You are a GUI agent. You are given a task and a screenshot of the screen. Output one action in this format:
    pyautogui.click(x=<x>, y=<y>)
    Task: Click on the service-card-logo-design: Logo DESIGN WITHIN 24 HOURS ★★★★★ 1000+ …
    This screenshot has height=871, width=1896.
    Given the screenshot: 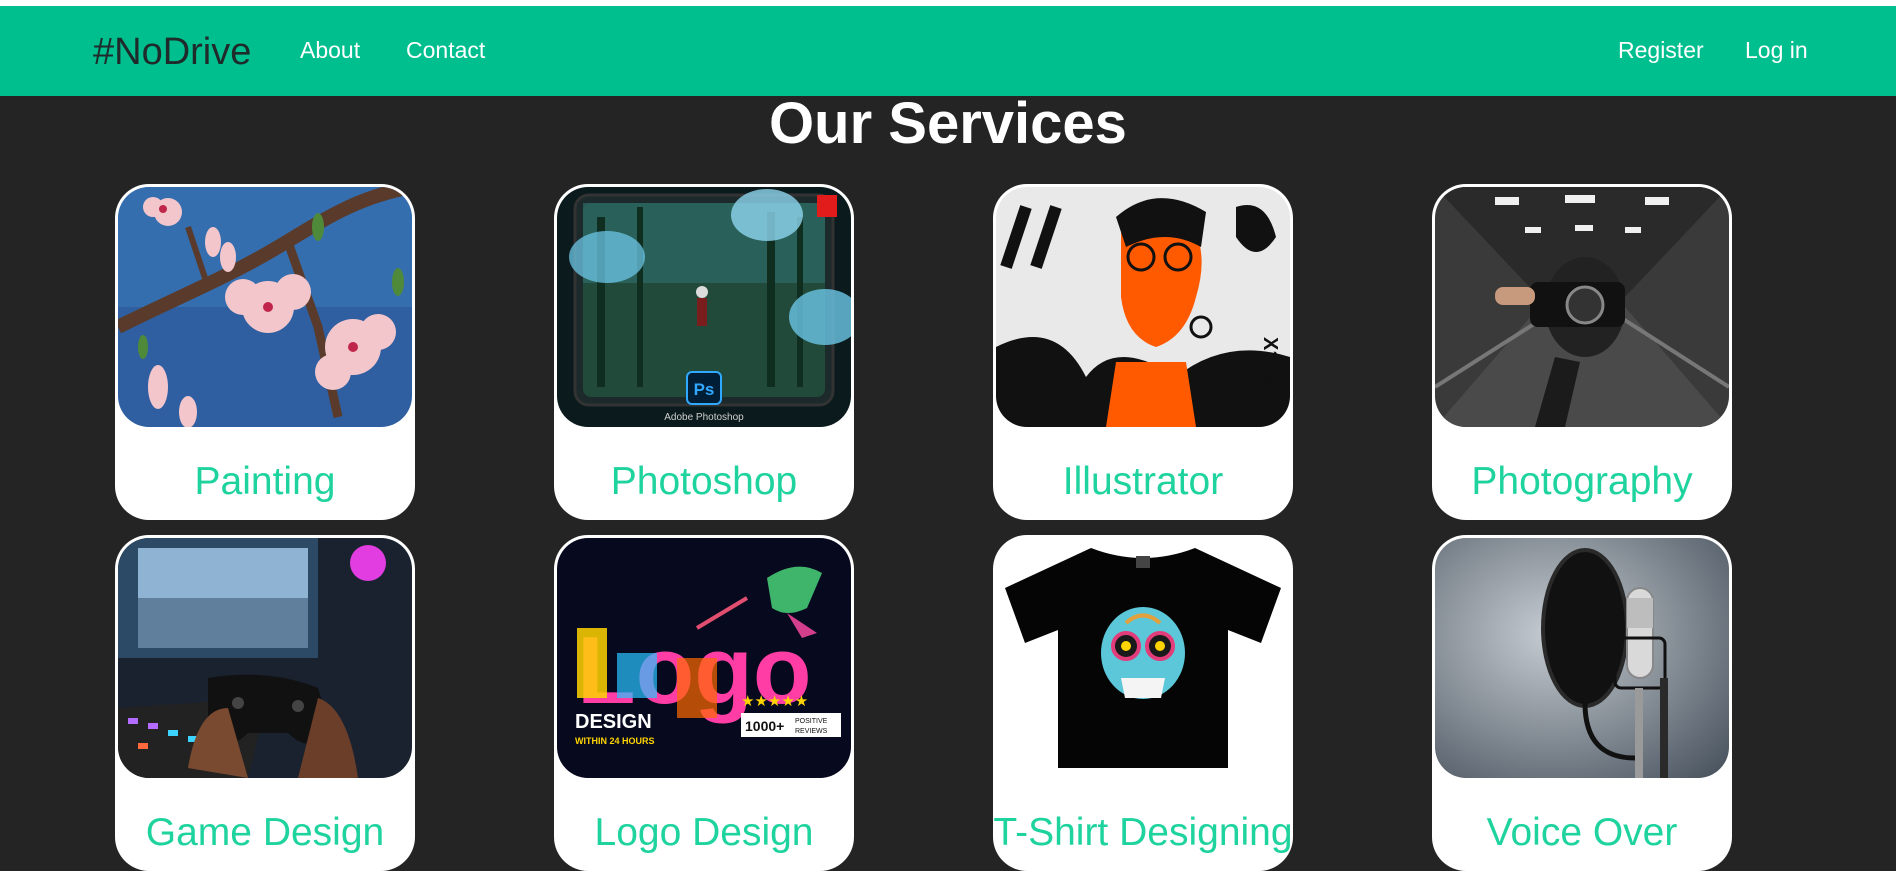 What is the action you would take?
    pyautogui.click(x=704, y=703)
    